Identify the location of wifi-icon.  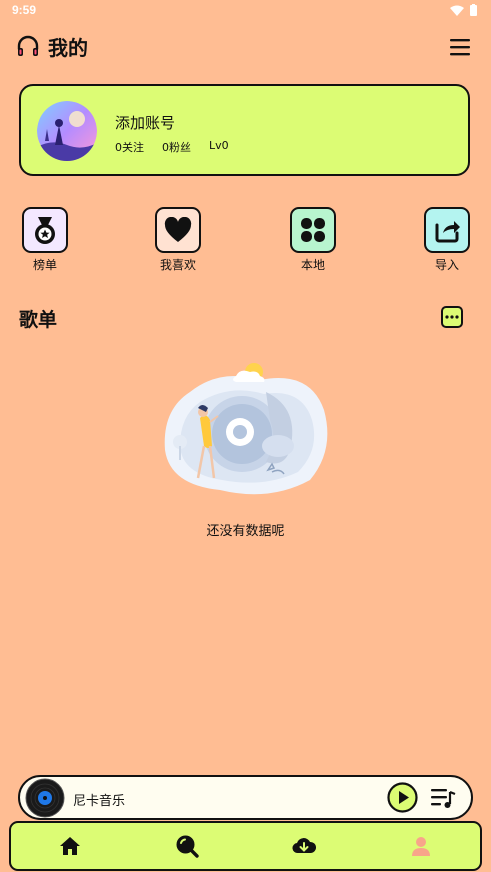
(457, 10).